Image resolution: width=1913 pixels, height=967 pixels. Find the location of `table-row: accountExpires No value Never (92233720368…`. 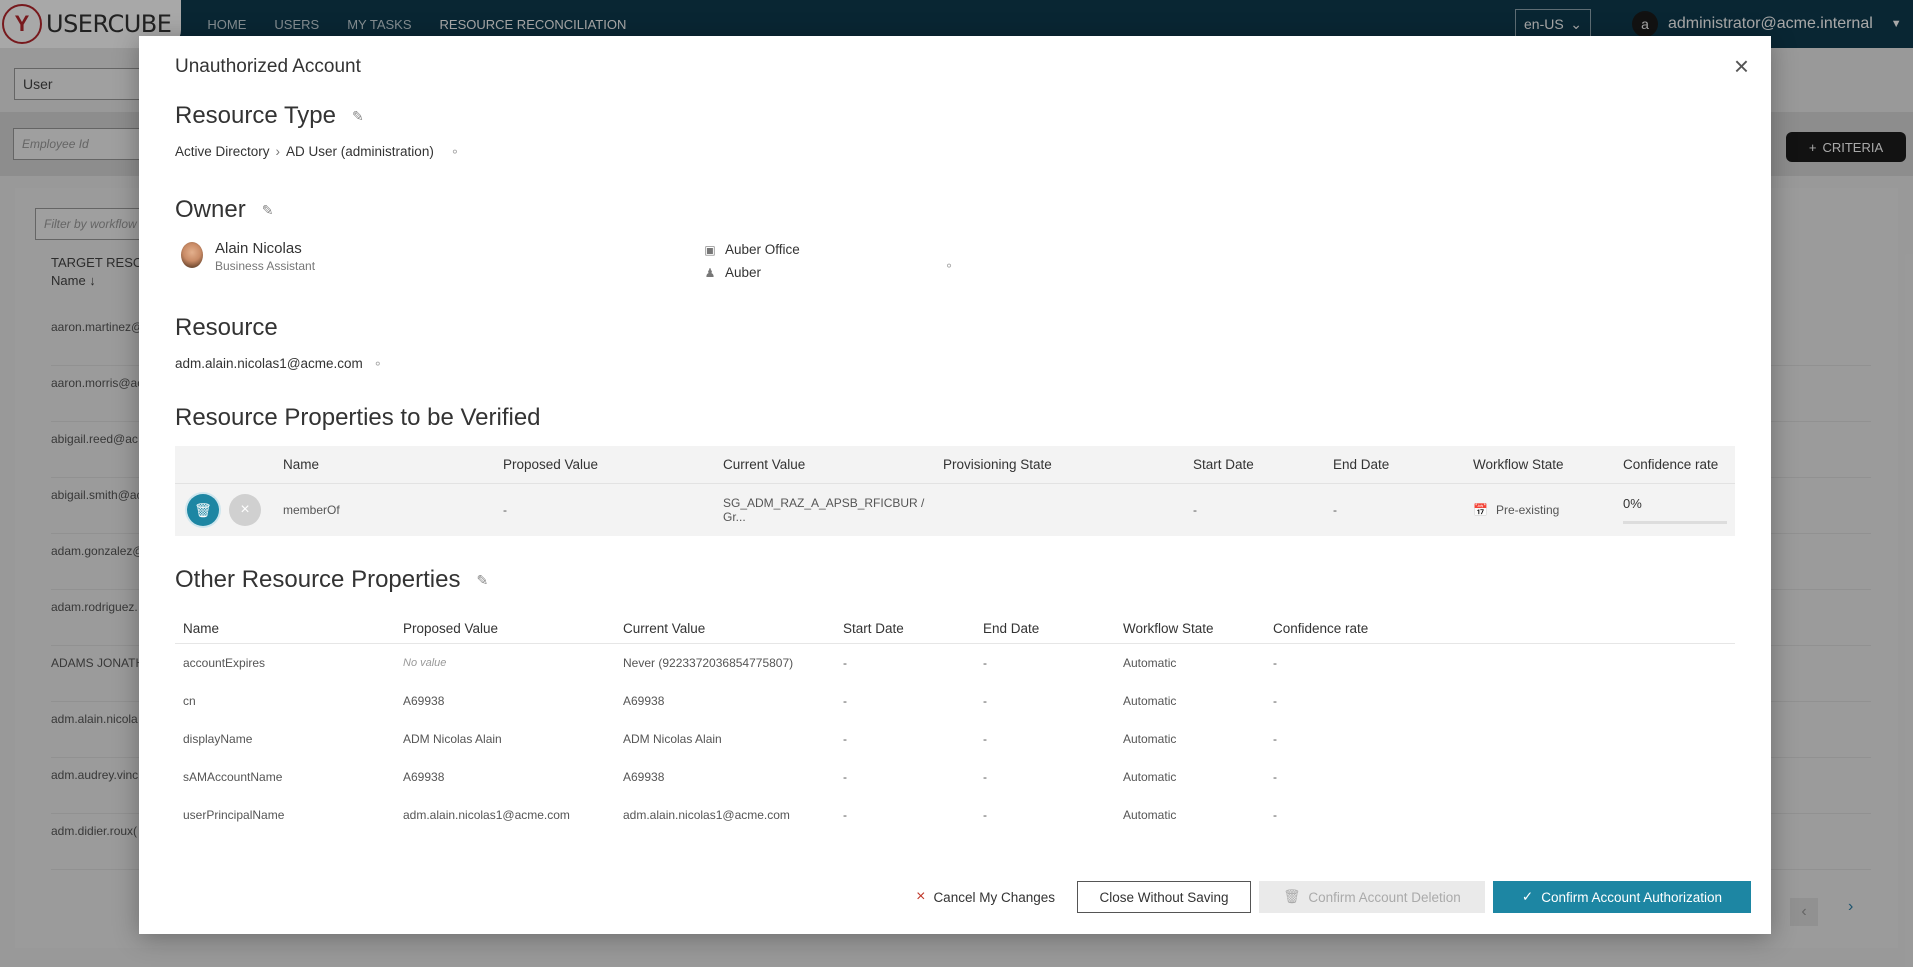

table-row: accountExpires No value Never (92233720368… is located at coordinates (955, 663).